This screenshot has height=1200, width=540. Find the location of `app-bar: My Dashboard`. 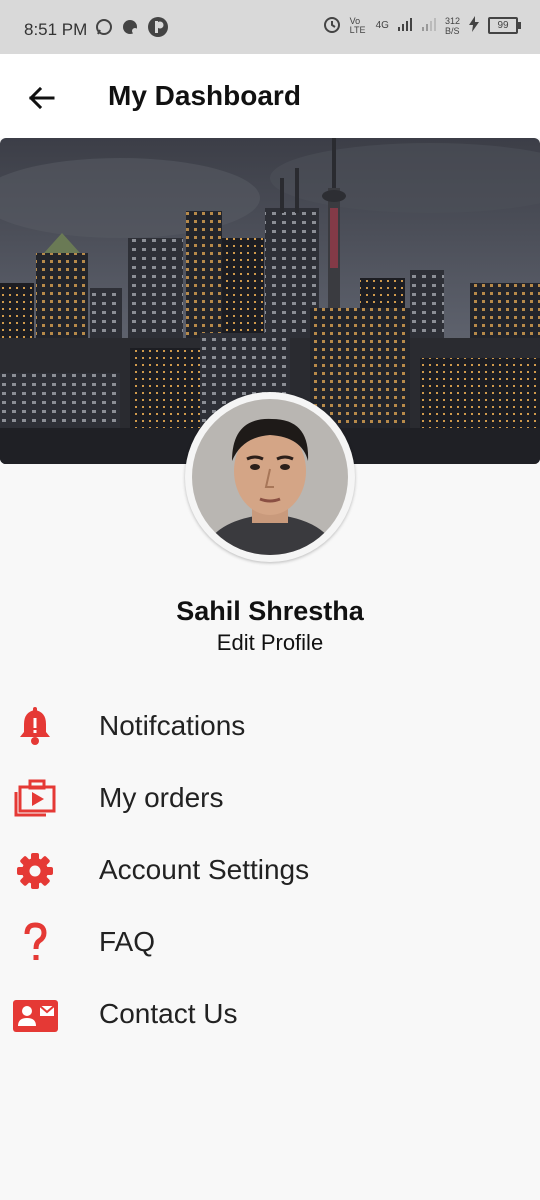

app-bar: My Dashboard is located at coordinates (270, 96).